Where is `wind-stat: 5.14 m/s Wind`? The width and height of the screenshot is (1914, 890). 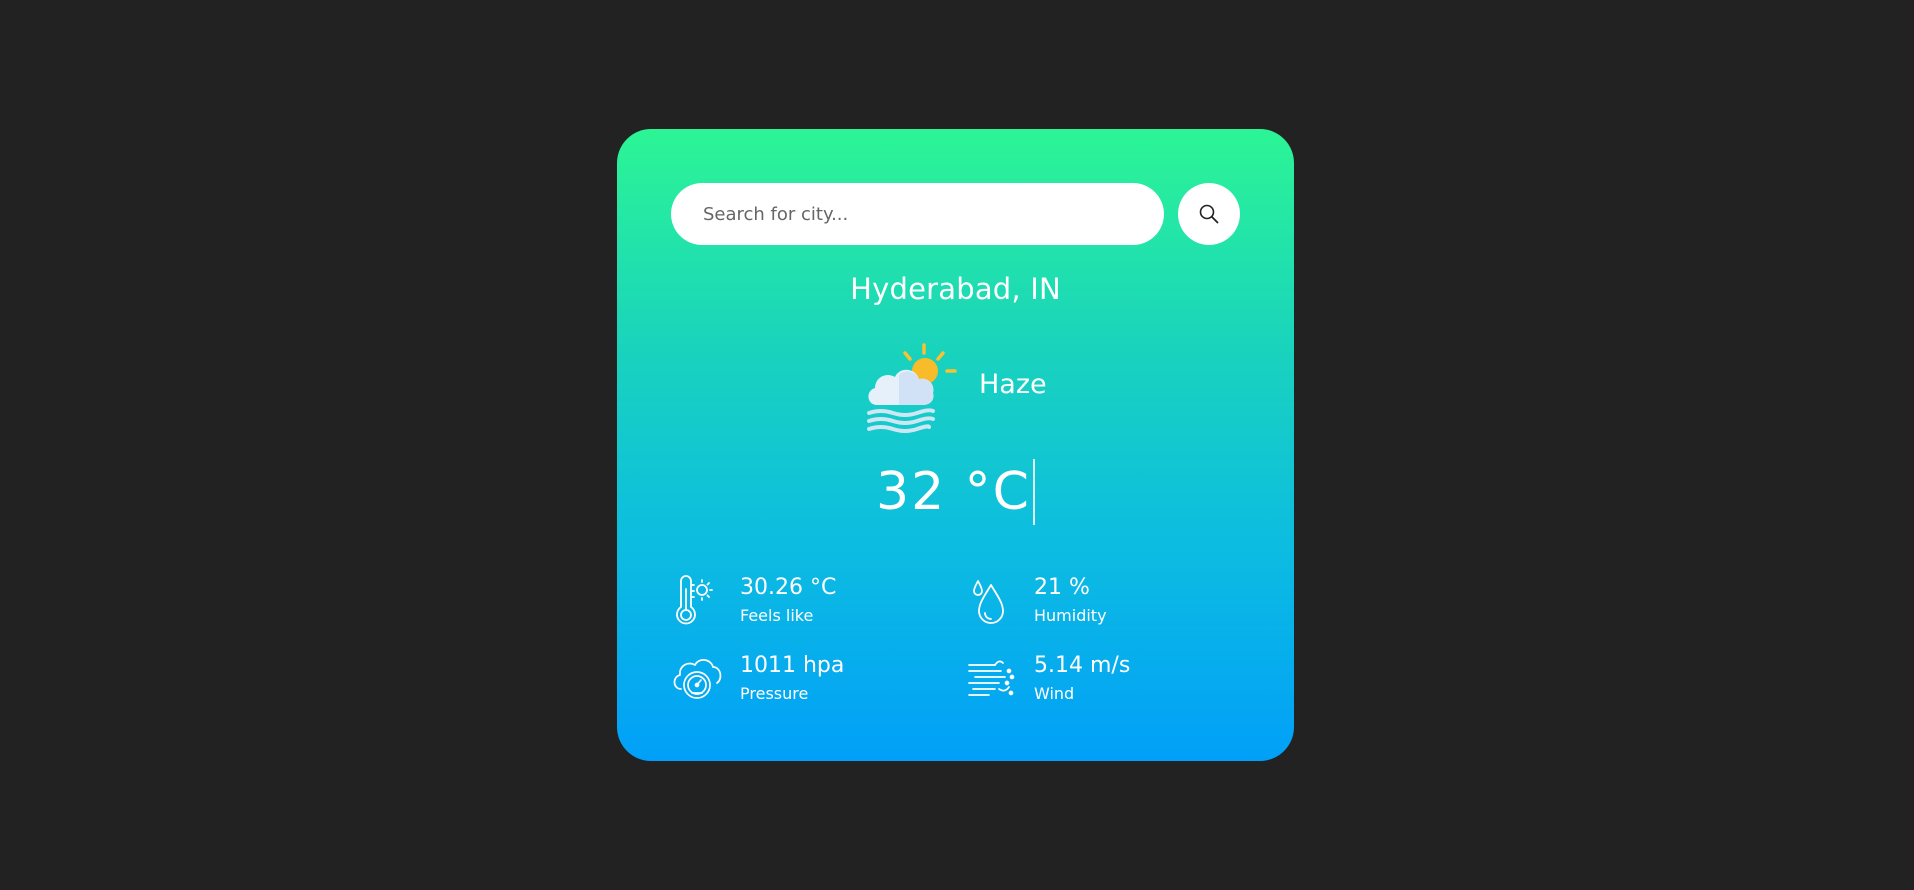 wind-stat: 5.14 m/s Wind is located at coordinates (1095, 683).